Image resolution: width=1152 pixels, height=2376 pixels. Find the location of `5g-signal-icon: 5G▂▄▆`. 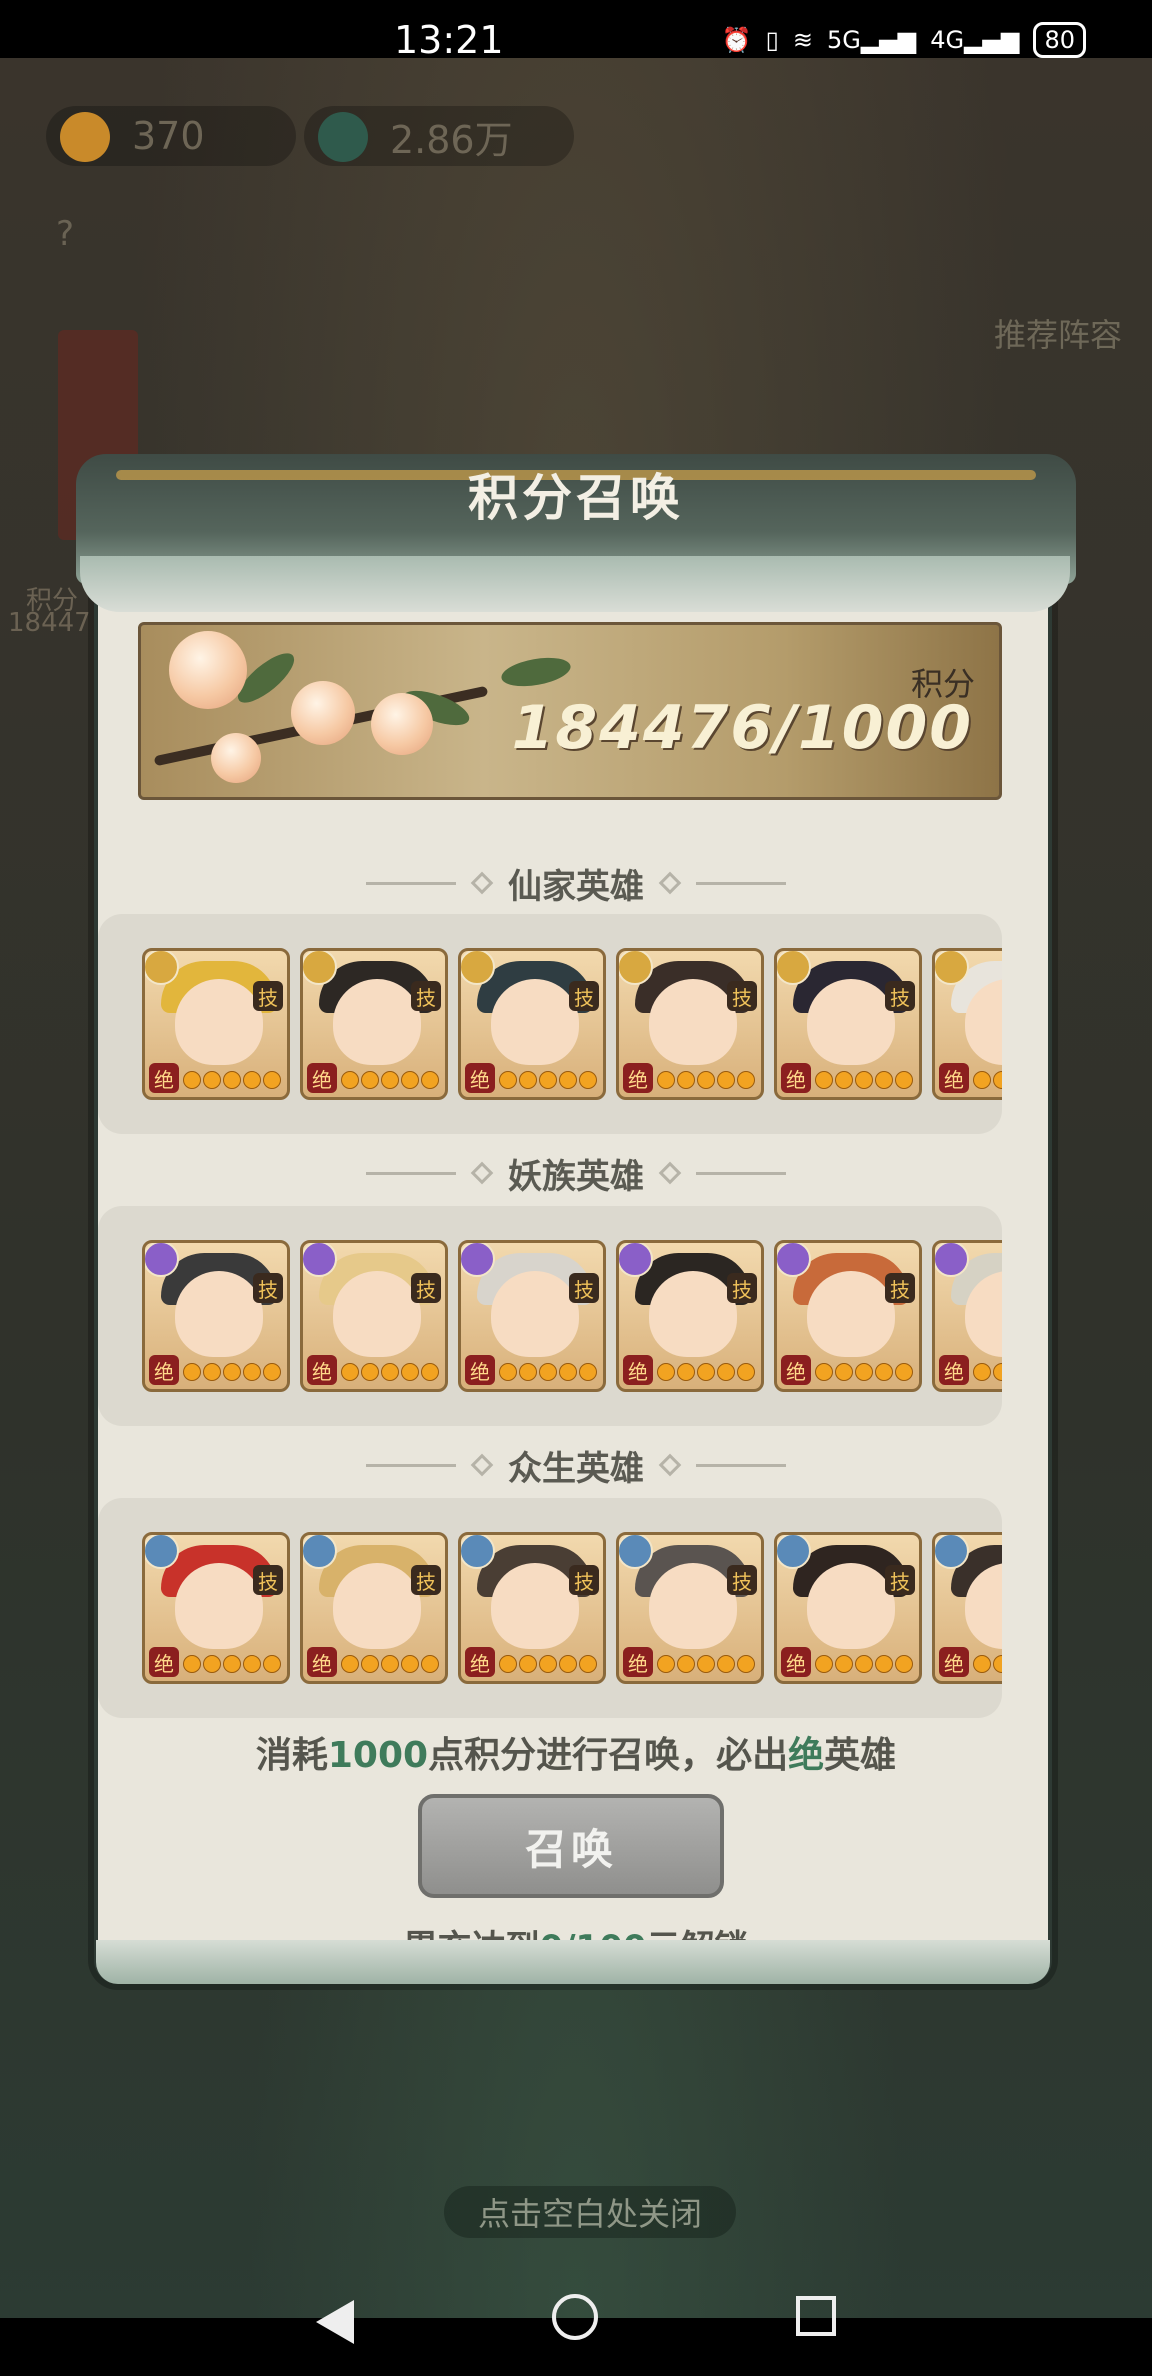

5g-signal-icon: 5G▂▄▆ is located at coordinates (871, 40).